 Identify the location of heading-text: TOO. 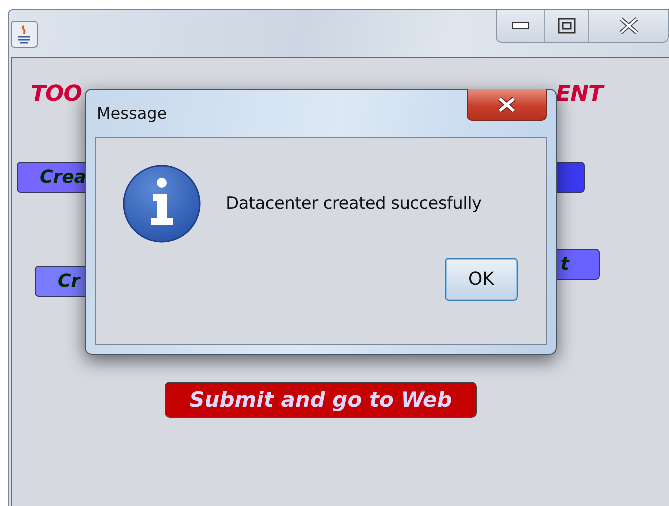
(56, 94).